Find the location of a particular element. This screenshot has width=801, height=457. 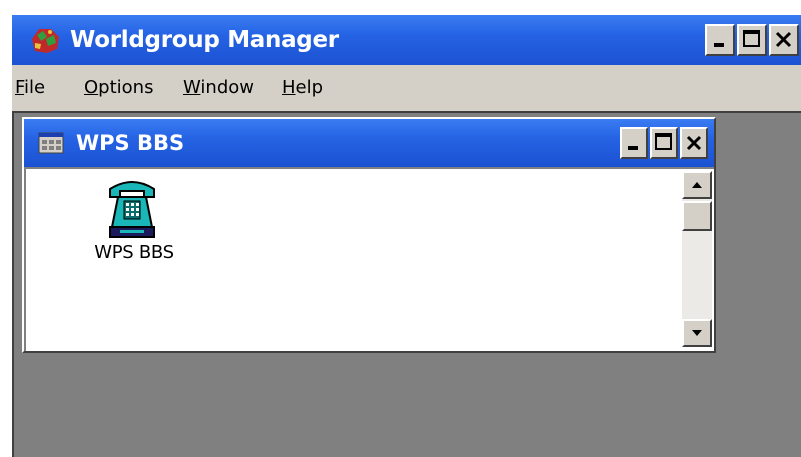

vertical-scrollbar is located at coordinates (697, 259).